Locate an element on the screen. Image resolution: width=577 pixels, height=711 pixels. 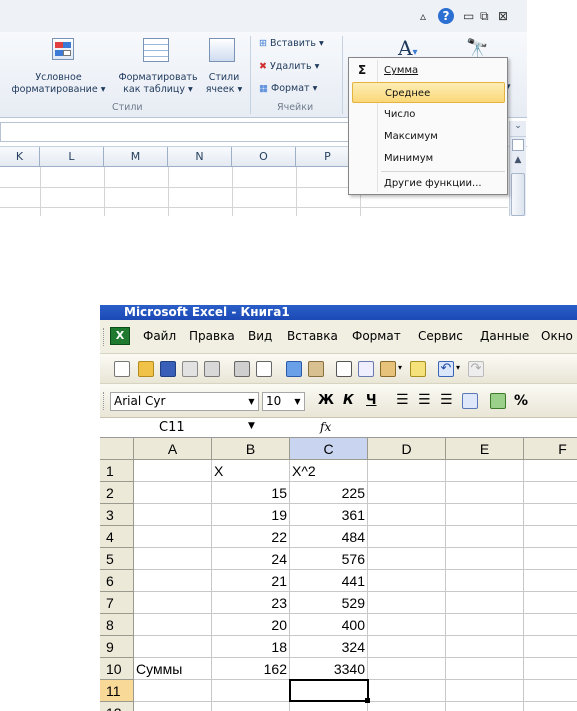
cell-styles-button: Стили ячеек ▾ is located at coordinates (224, 84).